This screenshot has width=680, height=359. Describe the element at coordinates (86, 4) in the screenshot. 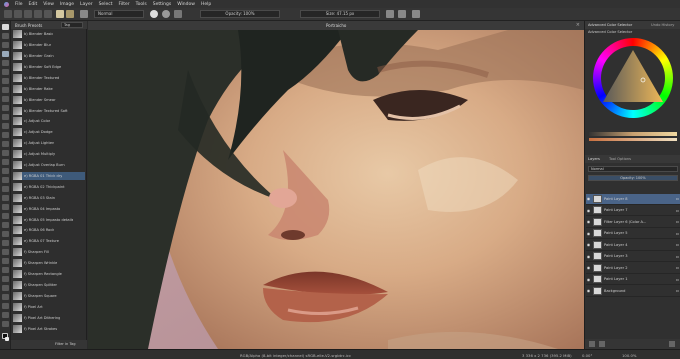

I see `menu-layer: Layer` at that location.